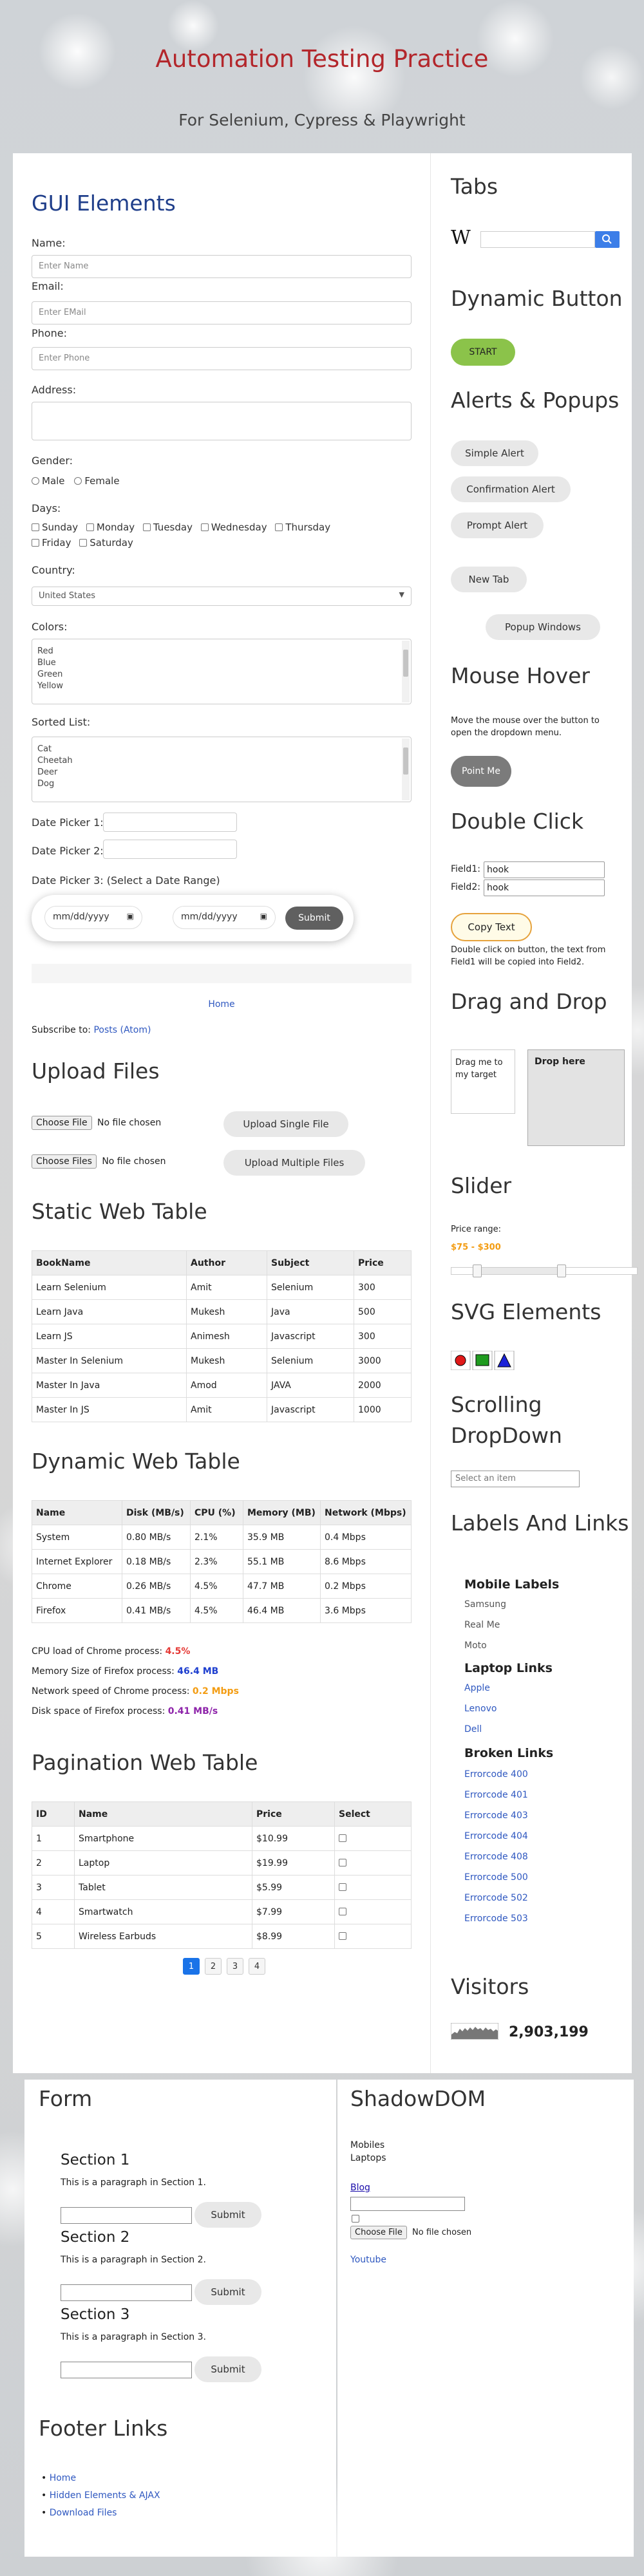 The height and width of the screenshot is (2576, 644). What do you see at coordinates (544, 869) in the screenshot?
I see `field1-input: hook` at bounding box center [544, 869].